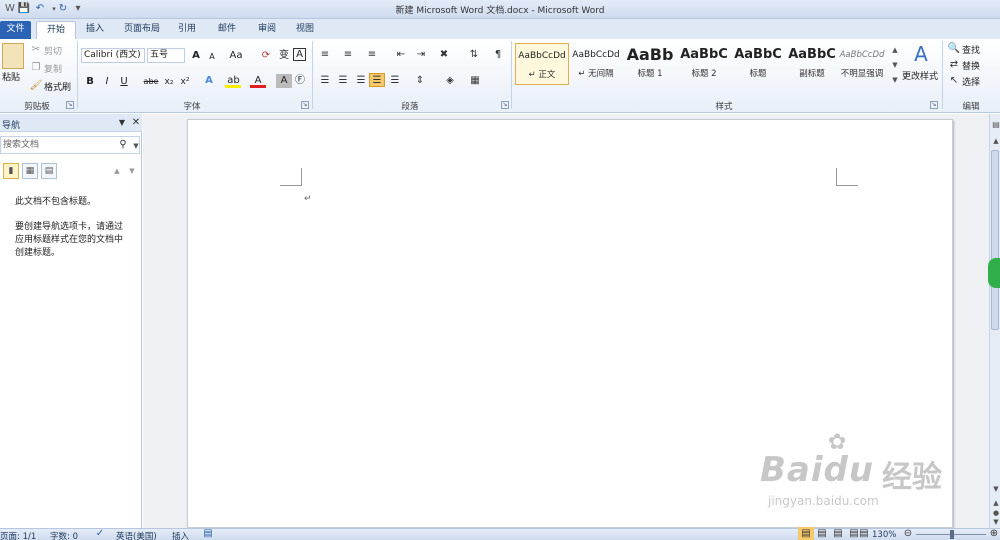 This screenshot has width=1000, height=540. What do you see at coordinates (895, 50) in the screenshot?
I see `styles-scroll-up-icon: ▲` at bounding box center [895, 50].